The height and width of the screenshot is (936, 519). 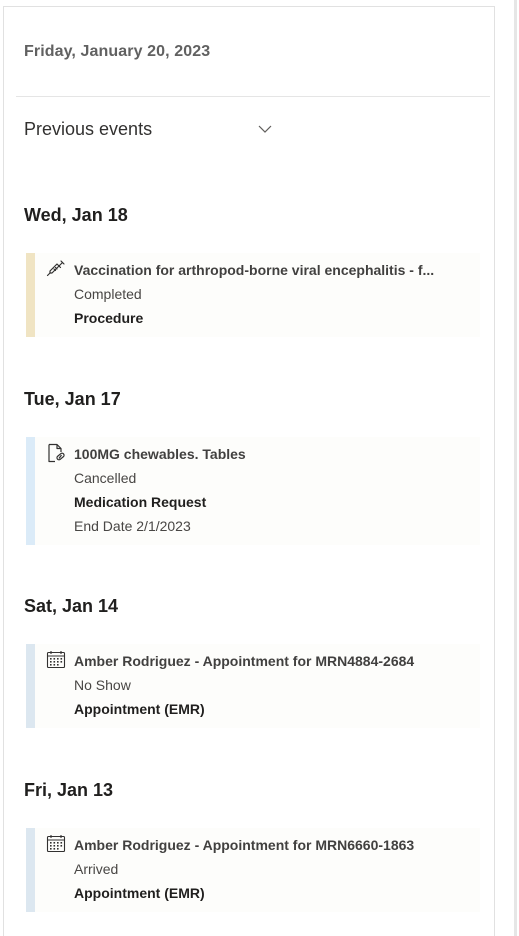 What do you see at coordinates (56, 453) in the screenshot?
I see `prescription-icon` at bounding box center [56, 453].